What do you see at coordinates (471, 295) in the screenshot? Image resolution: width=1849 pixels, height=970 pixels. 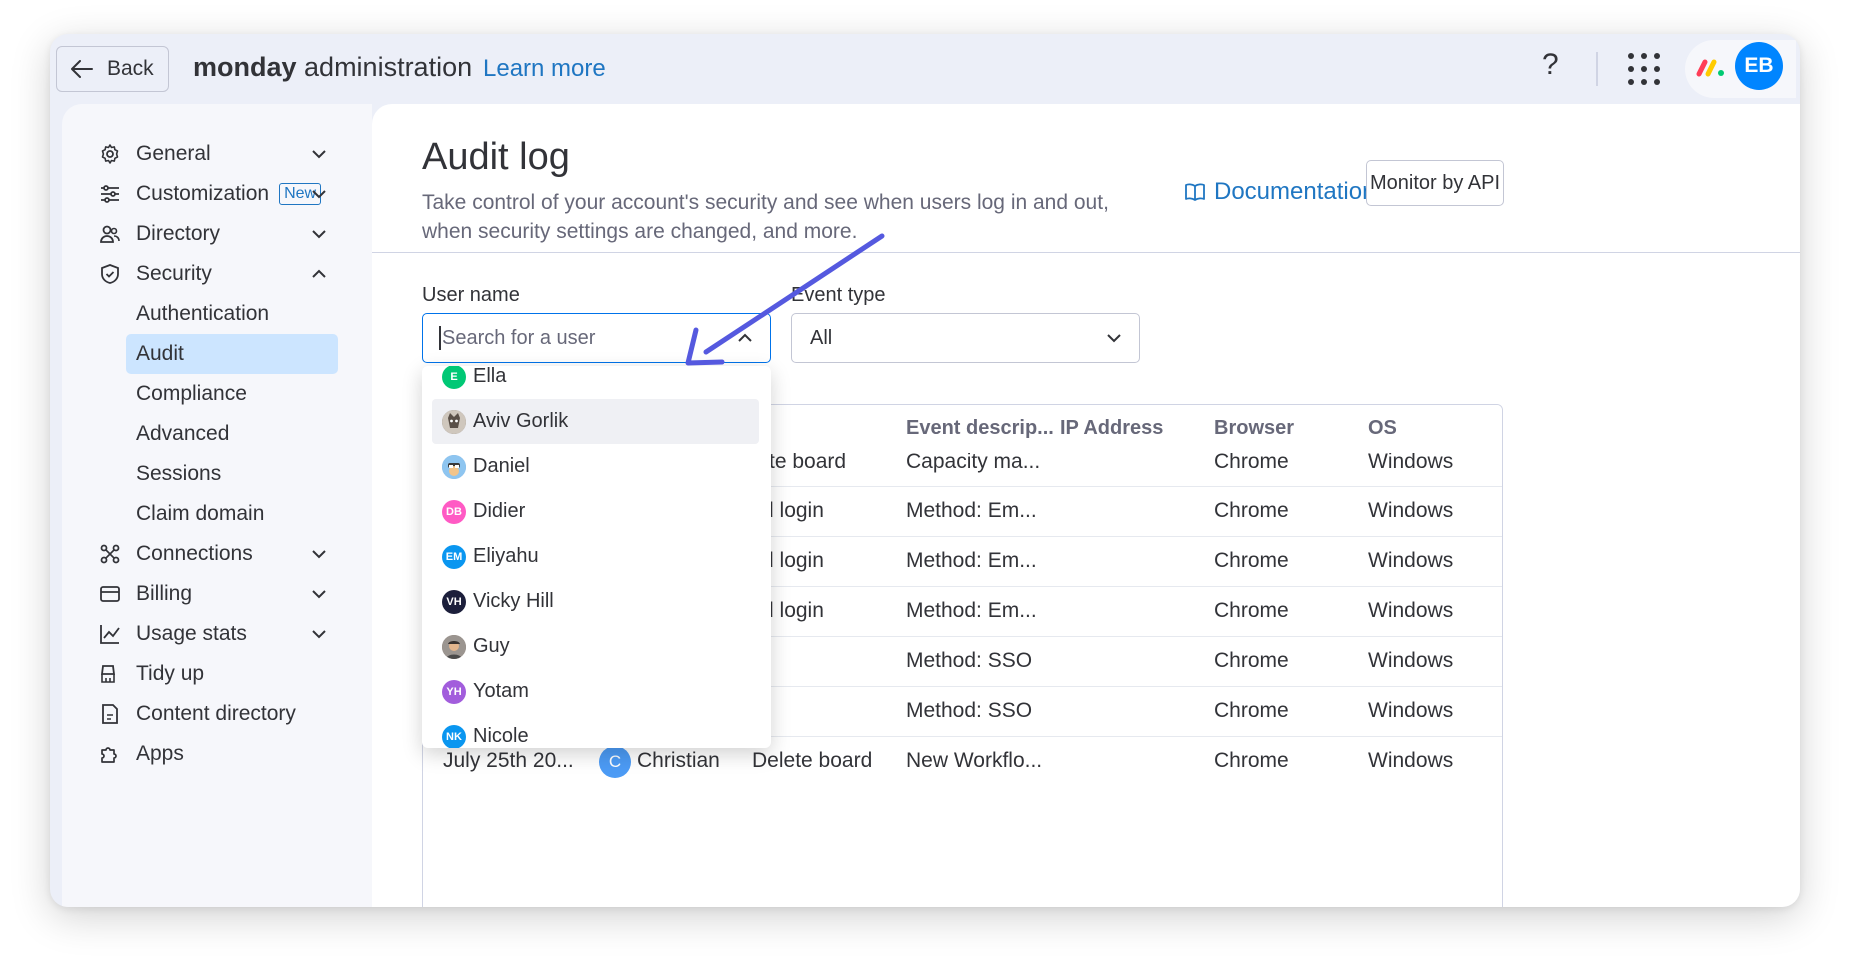 I see `user-name-label: User name` at bounding box center [471, 295].